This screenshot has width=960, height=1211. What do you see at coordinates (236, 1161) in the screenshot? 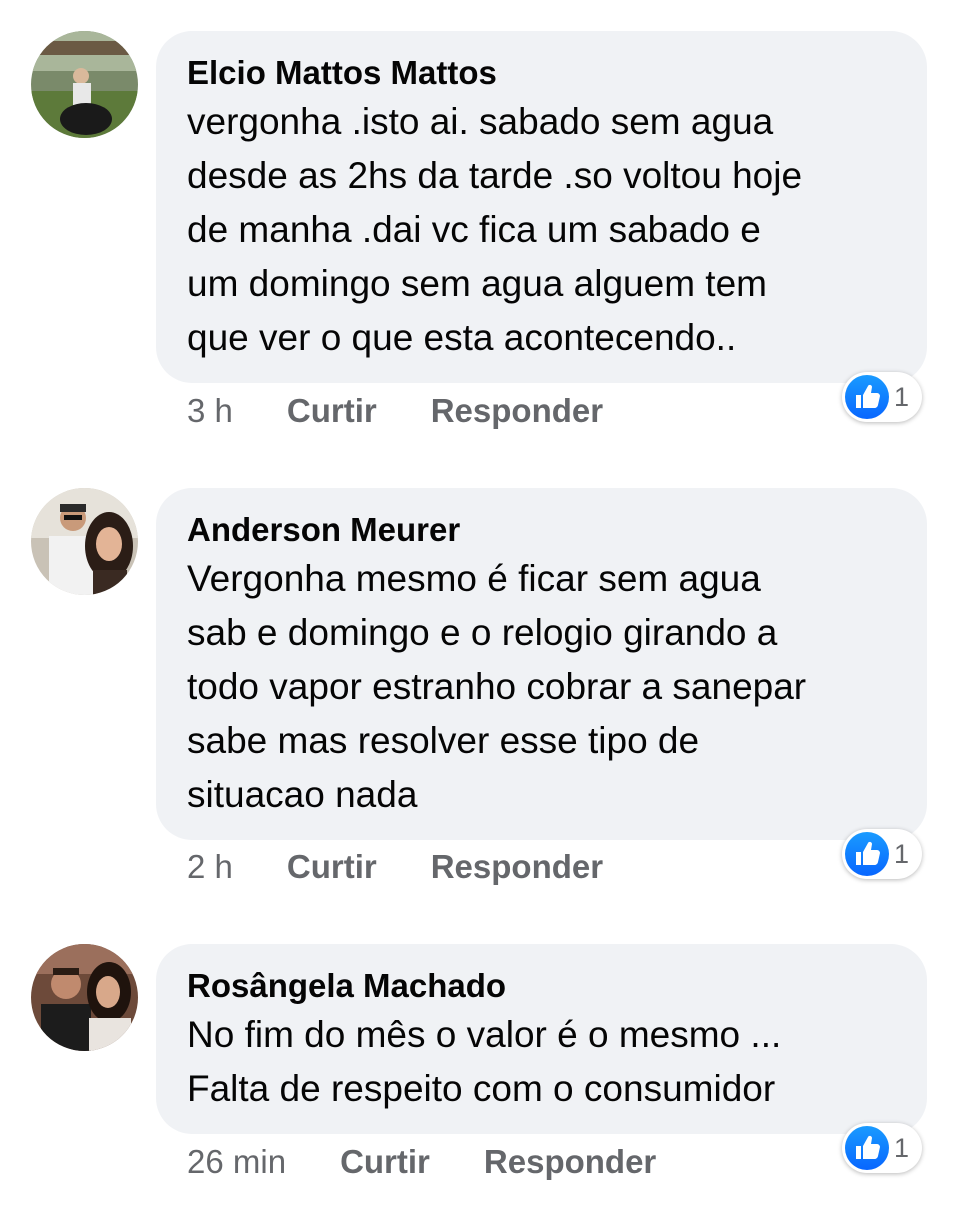
I see `comment-timestamp: 26 min` at bounding box center [236, 1161].